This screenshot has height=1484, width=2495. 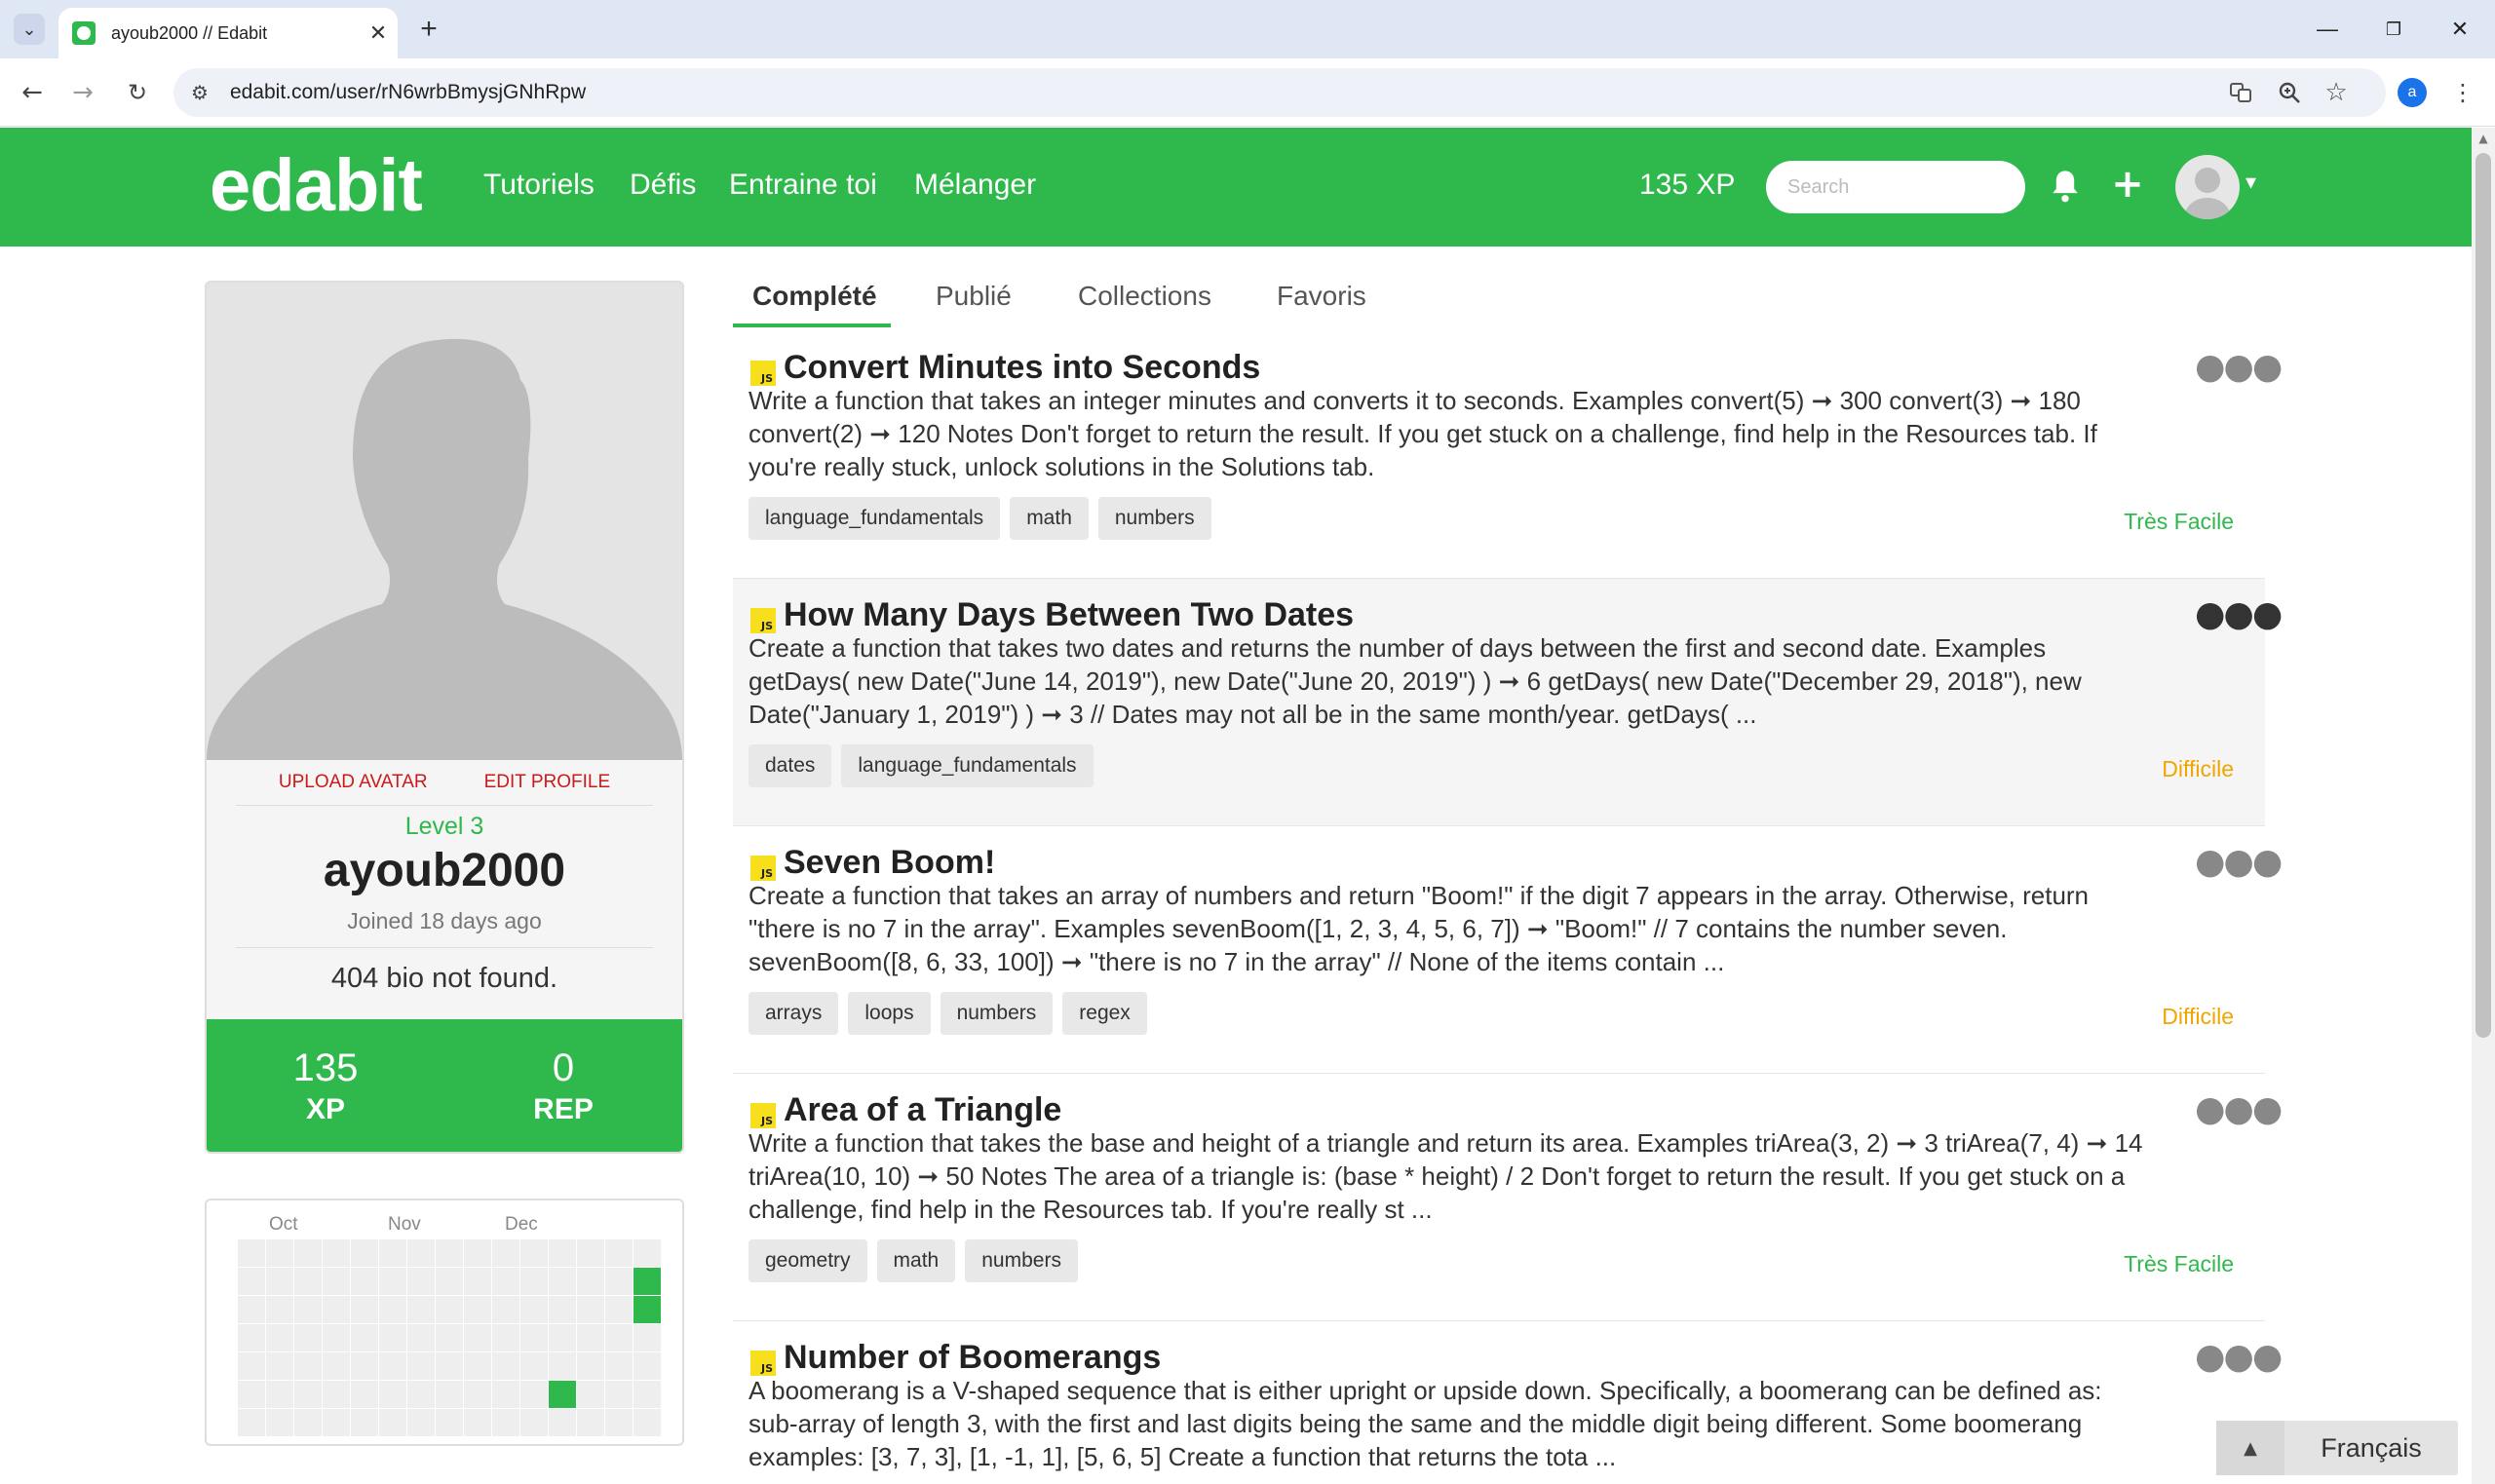 What do you see at coordinates (2371, 1448) in the screenshot?
I see `language-label: Français` at bounding box center [2371, 1448].